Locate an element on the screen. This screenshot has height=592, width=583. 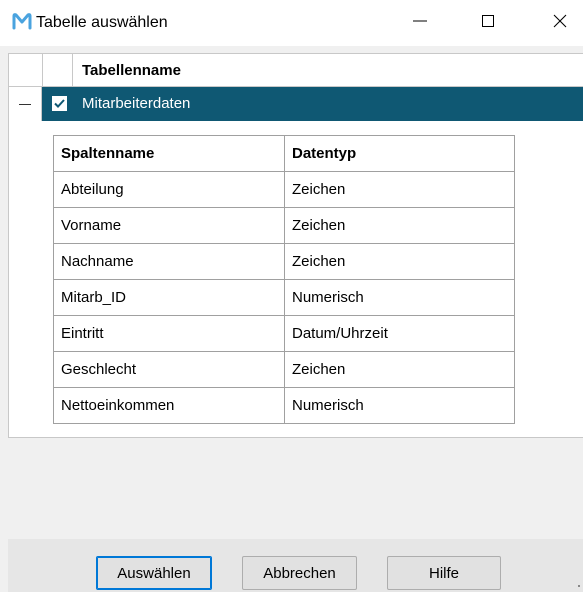
select-button: Auswählen is located at coordinates (154, 573).